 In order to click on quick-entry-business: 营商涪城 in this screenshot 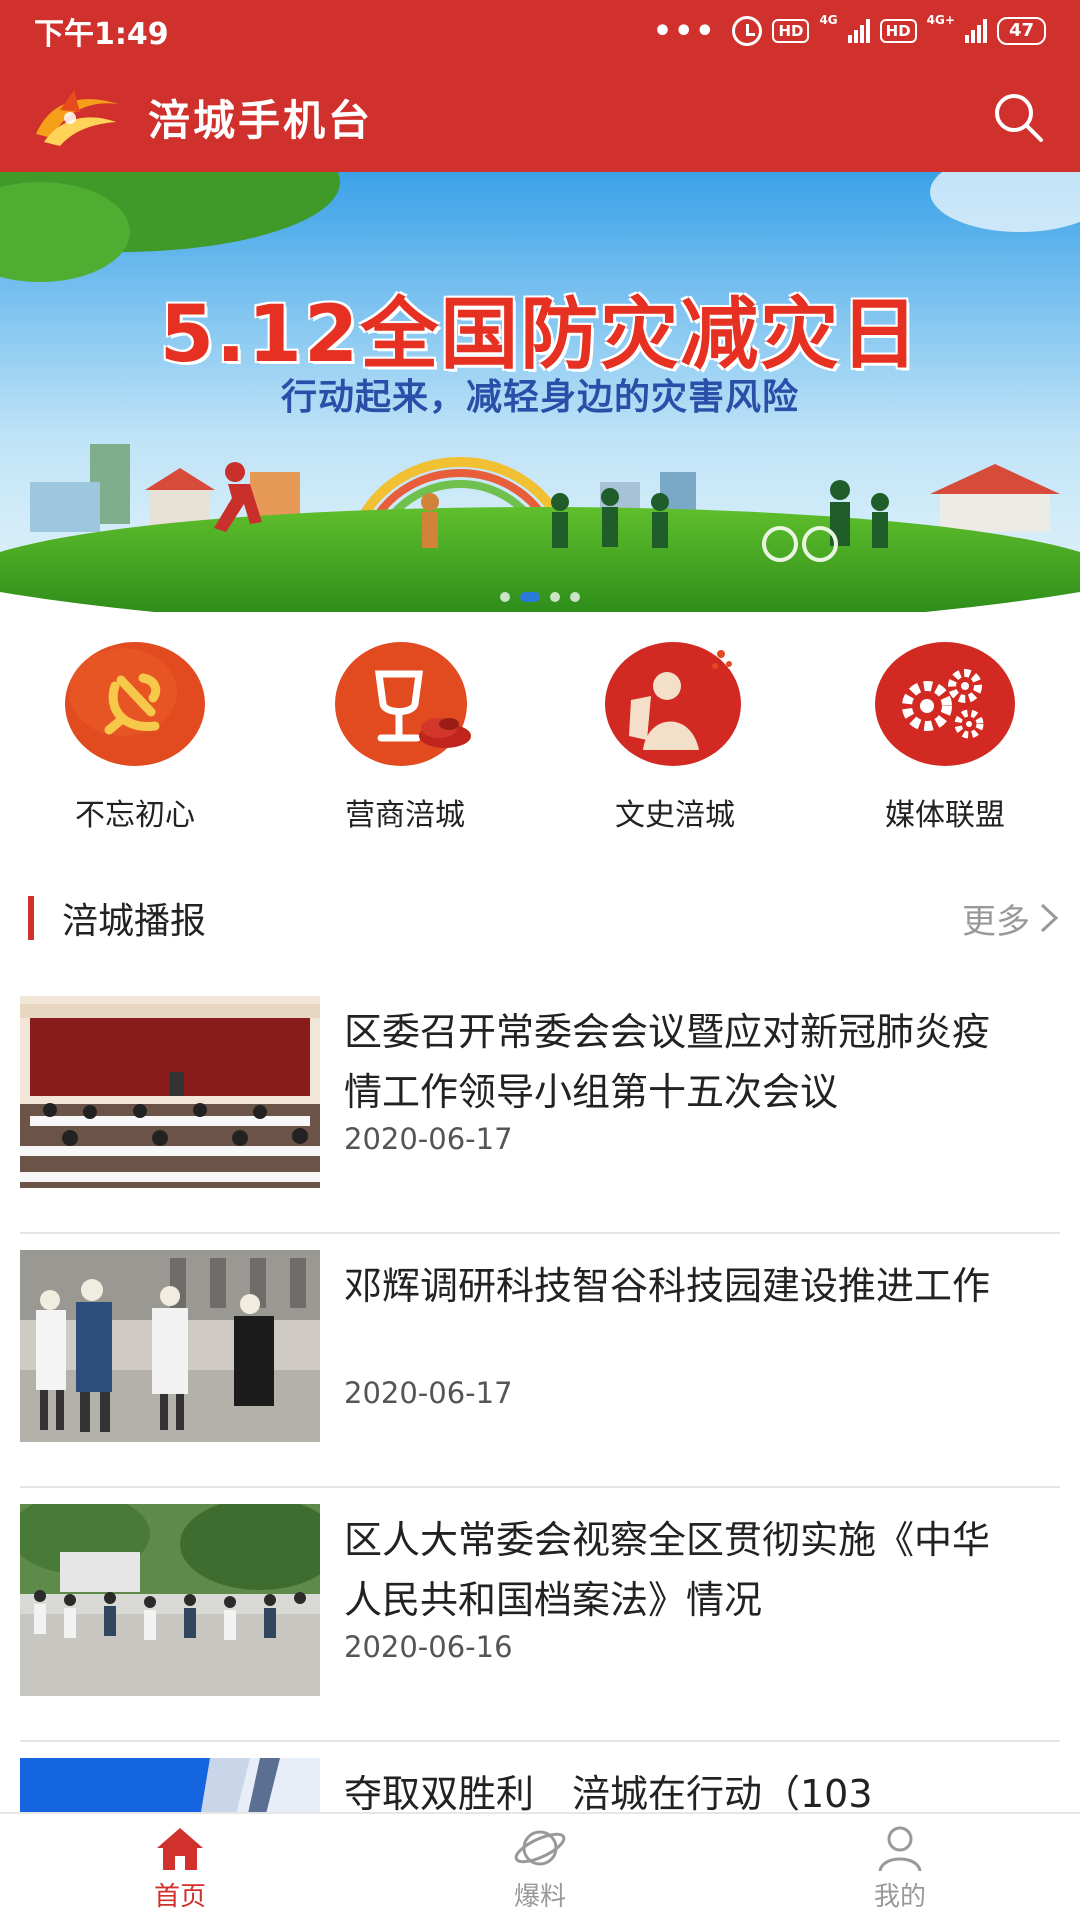, I will do `click(405, 732)`.